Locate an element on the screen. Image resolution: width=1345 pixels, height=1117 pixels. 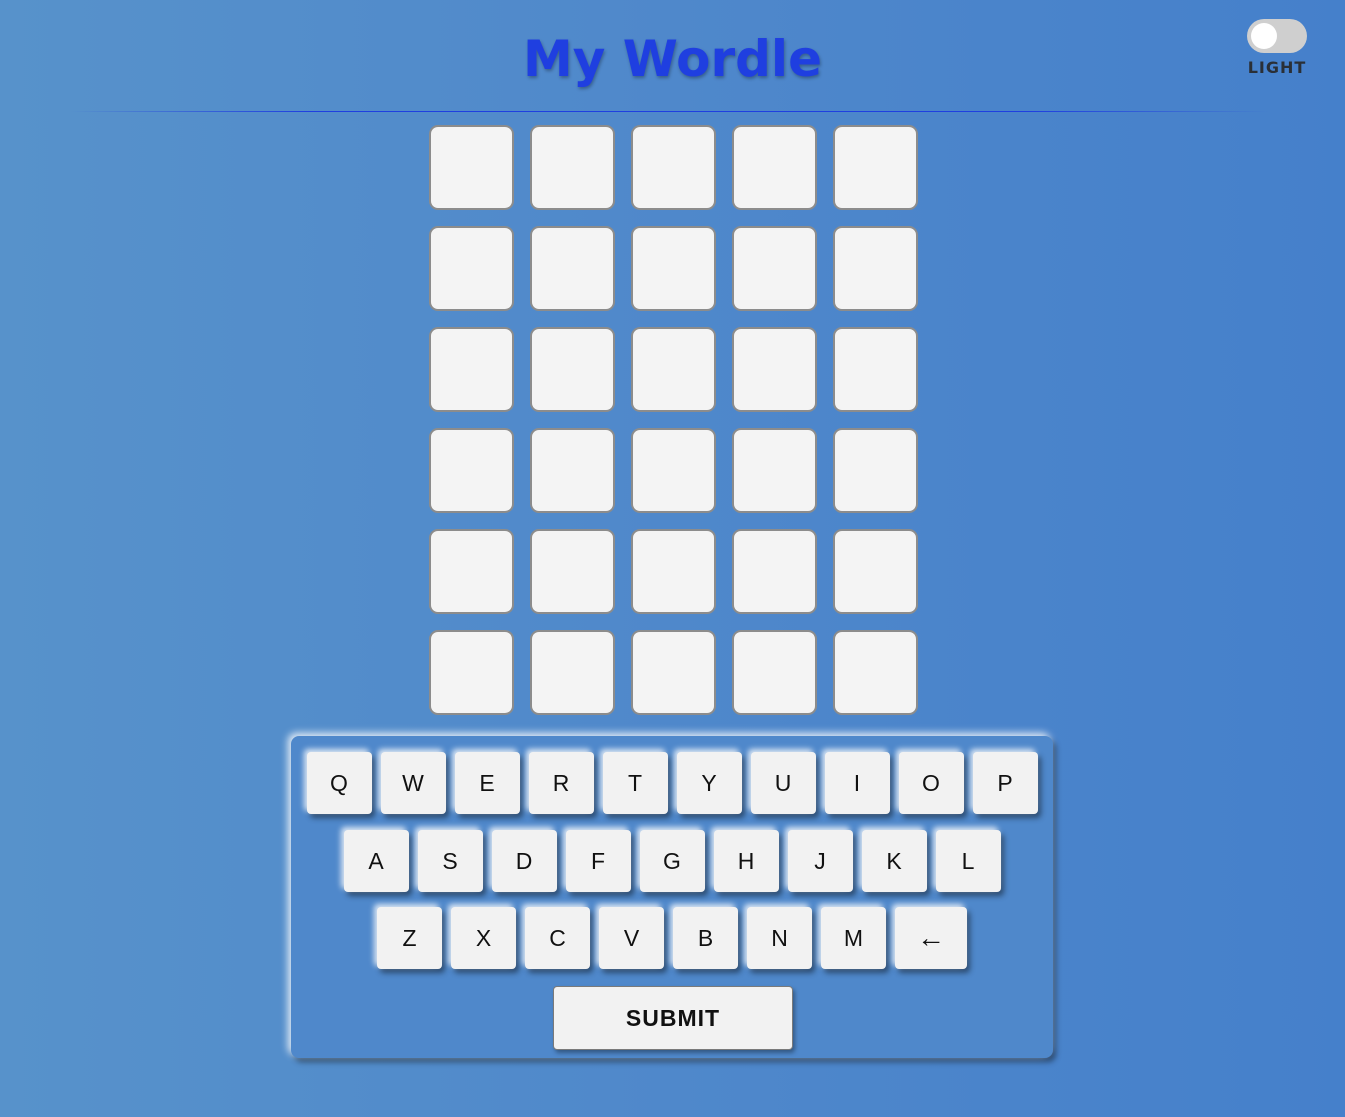
key-c: C is located at coordinates (557, 938).